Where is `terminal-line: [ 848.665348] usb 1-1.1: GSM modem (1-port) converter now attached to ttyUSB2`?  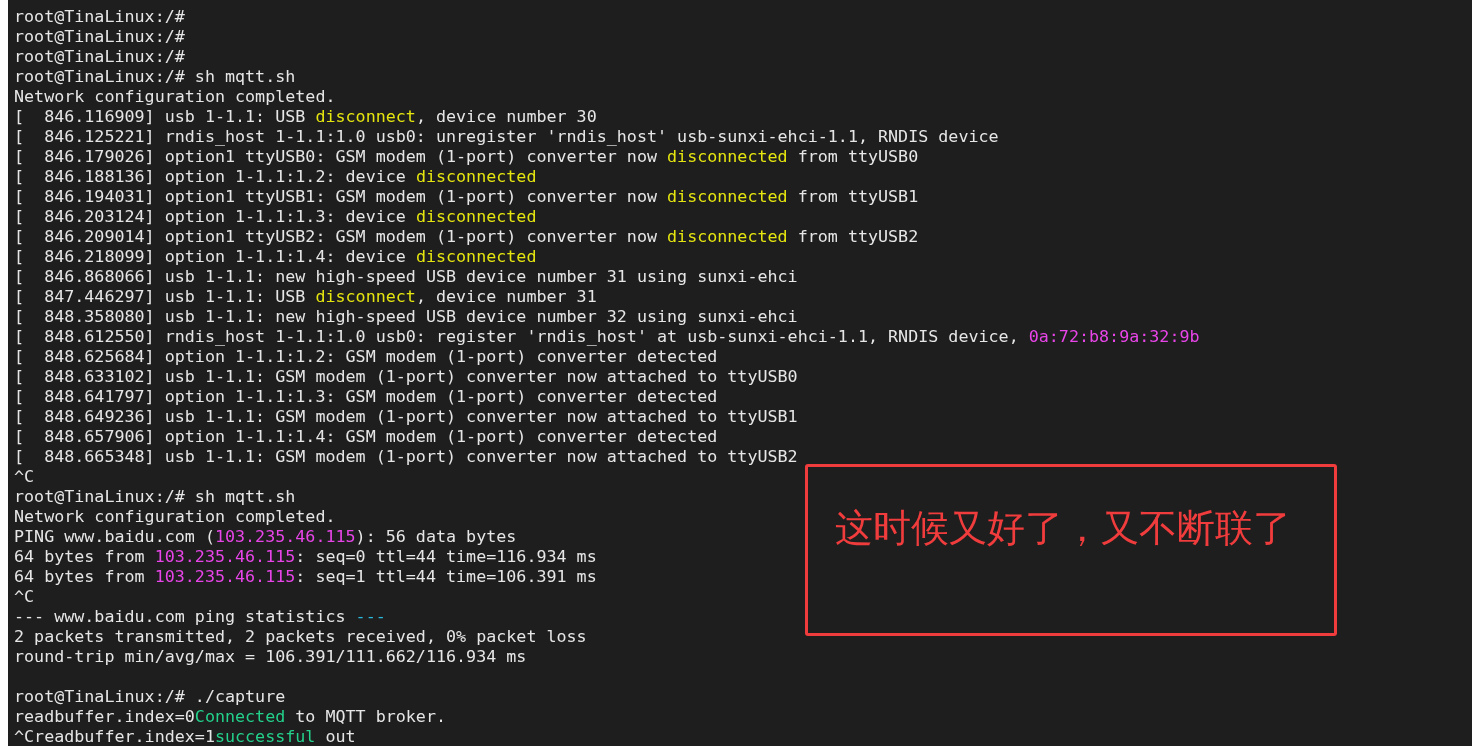
terminal-line: [ 848.665348] usb 1-1.1: GSM modem (1-port) converter now attached to ttyUSB2 is located at coordinates (406, 456).